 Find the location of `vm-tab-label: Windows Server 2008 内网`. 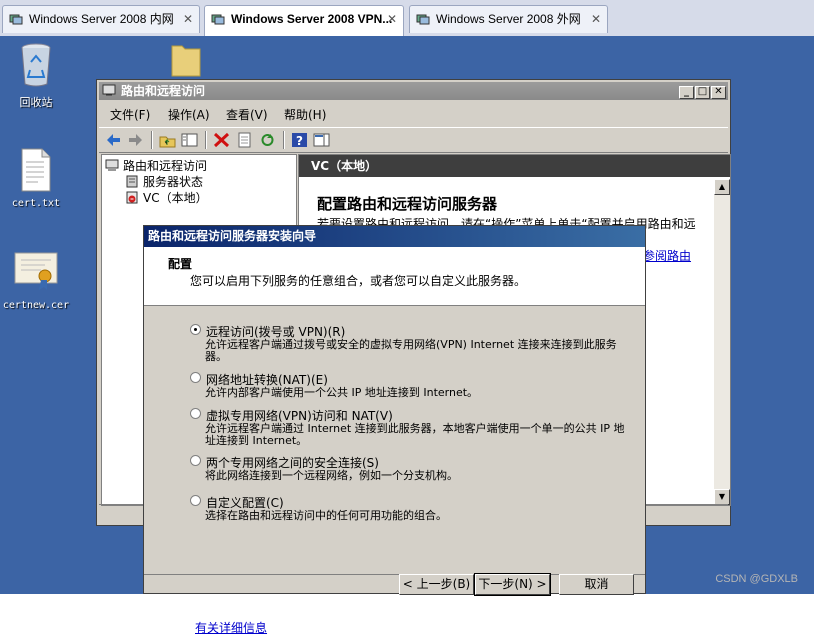

vm-tab-label: Windows Server 2008 内网 is located at coordinates (101, 19).